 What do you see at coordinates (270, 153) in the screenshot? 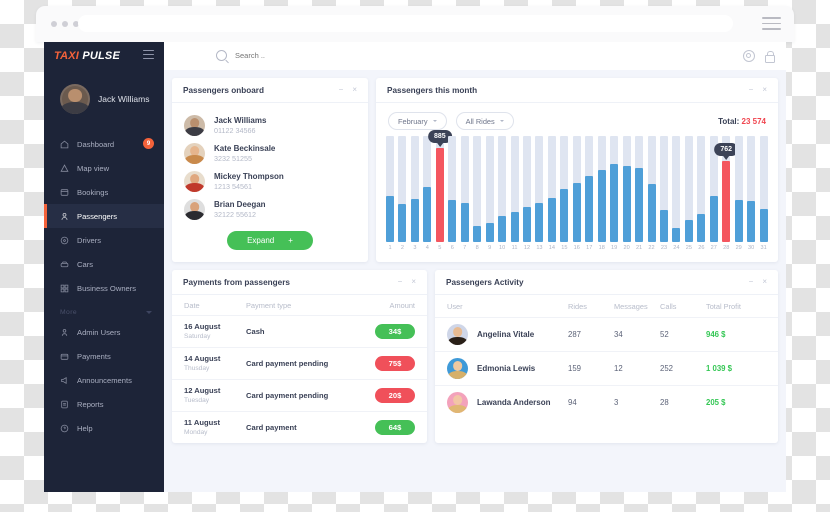
I see `list-item: Kate Beckinsale 3232 51255` at bounding box center [270, 153].